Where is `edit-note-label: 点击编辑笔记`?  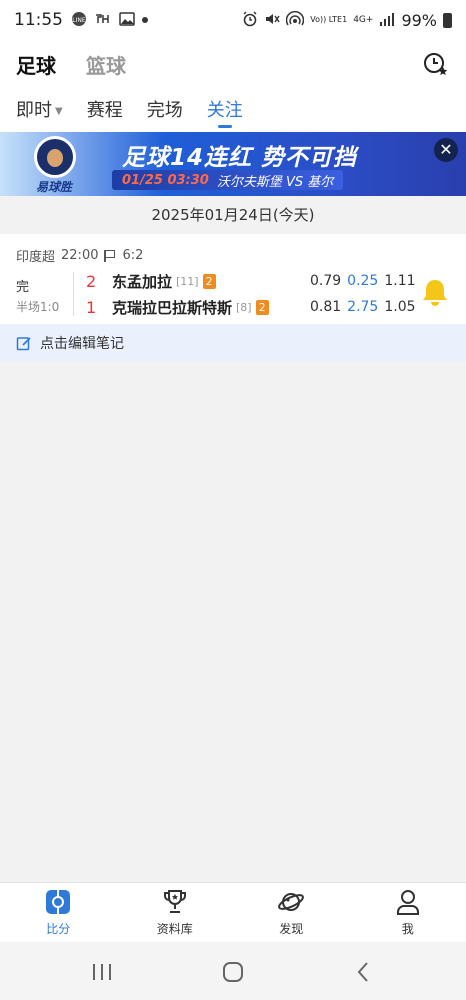
edit-note-label: 点击编辑笔记 is located at coordinates (82, 344).